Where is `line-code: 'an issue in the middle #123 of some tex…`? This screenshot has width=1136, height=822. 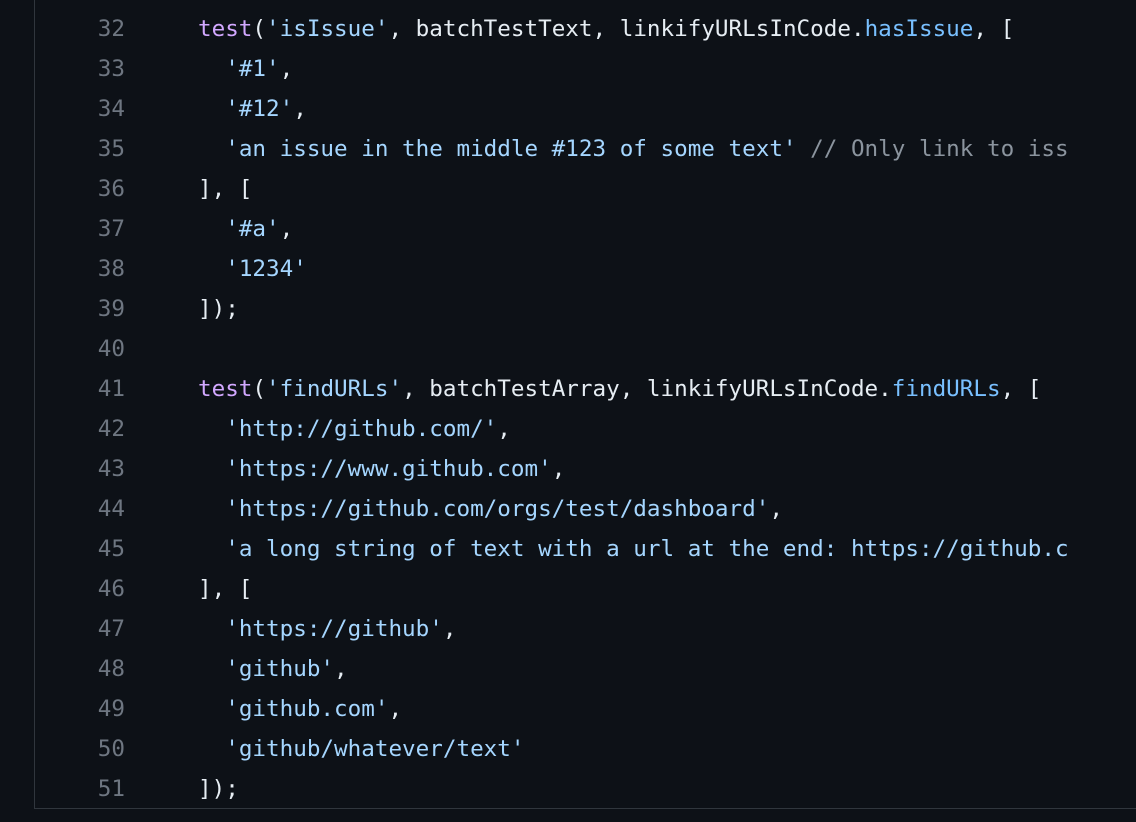 line-code: 'an issue in the middle #123 of some tex… is located at coordinates (597, 149).